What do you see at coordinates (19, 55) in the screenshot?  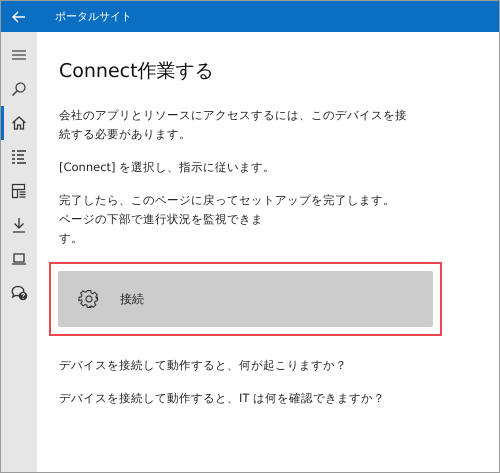 I see `menu-icon` at bounding box center [19, 55].